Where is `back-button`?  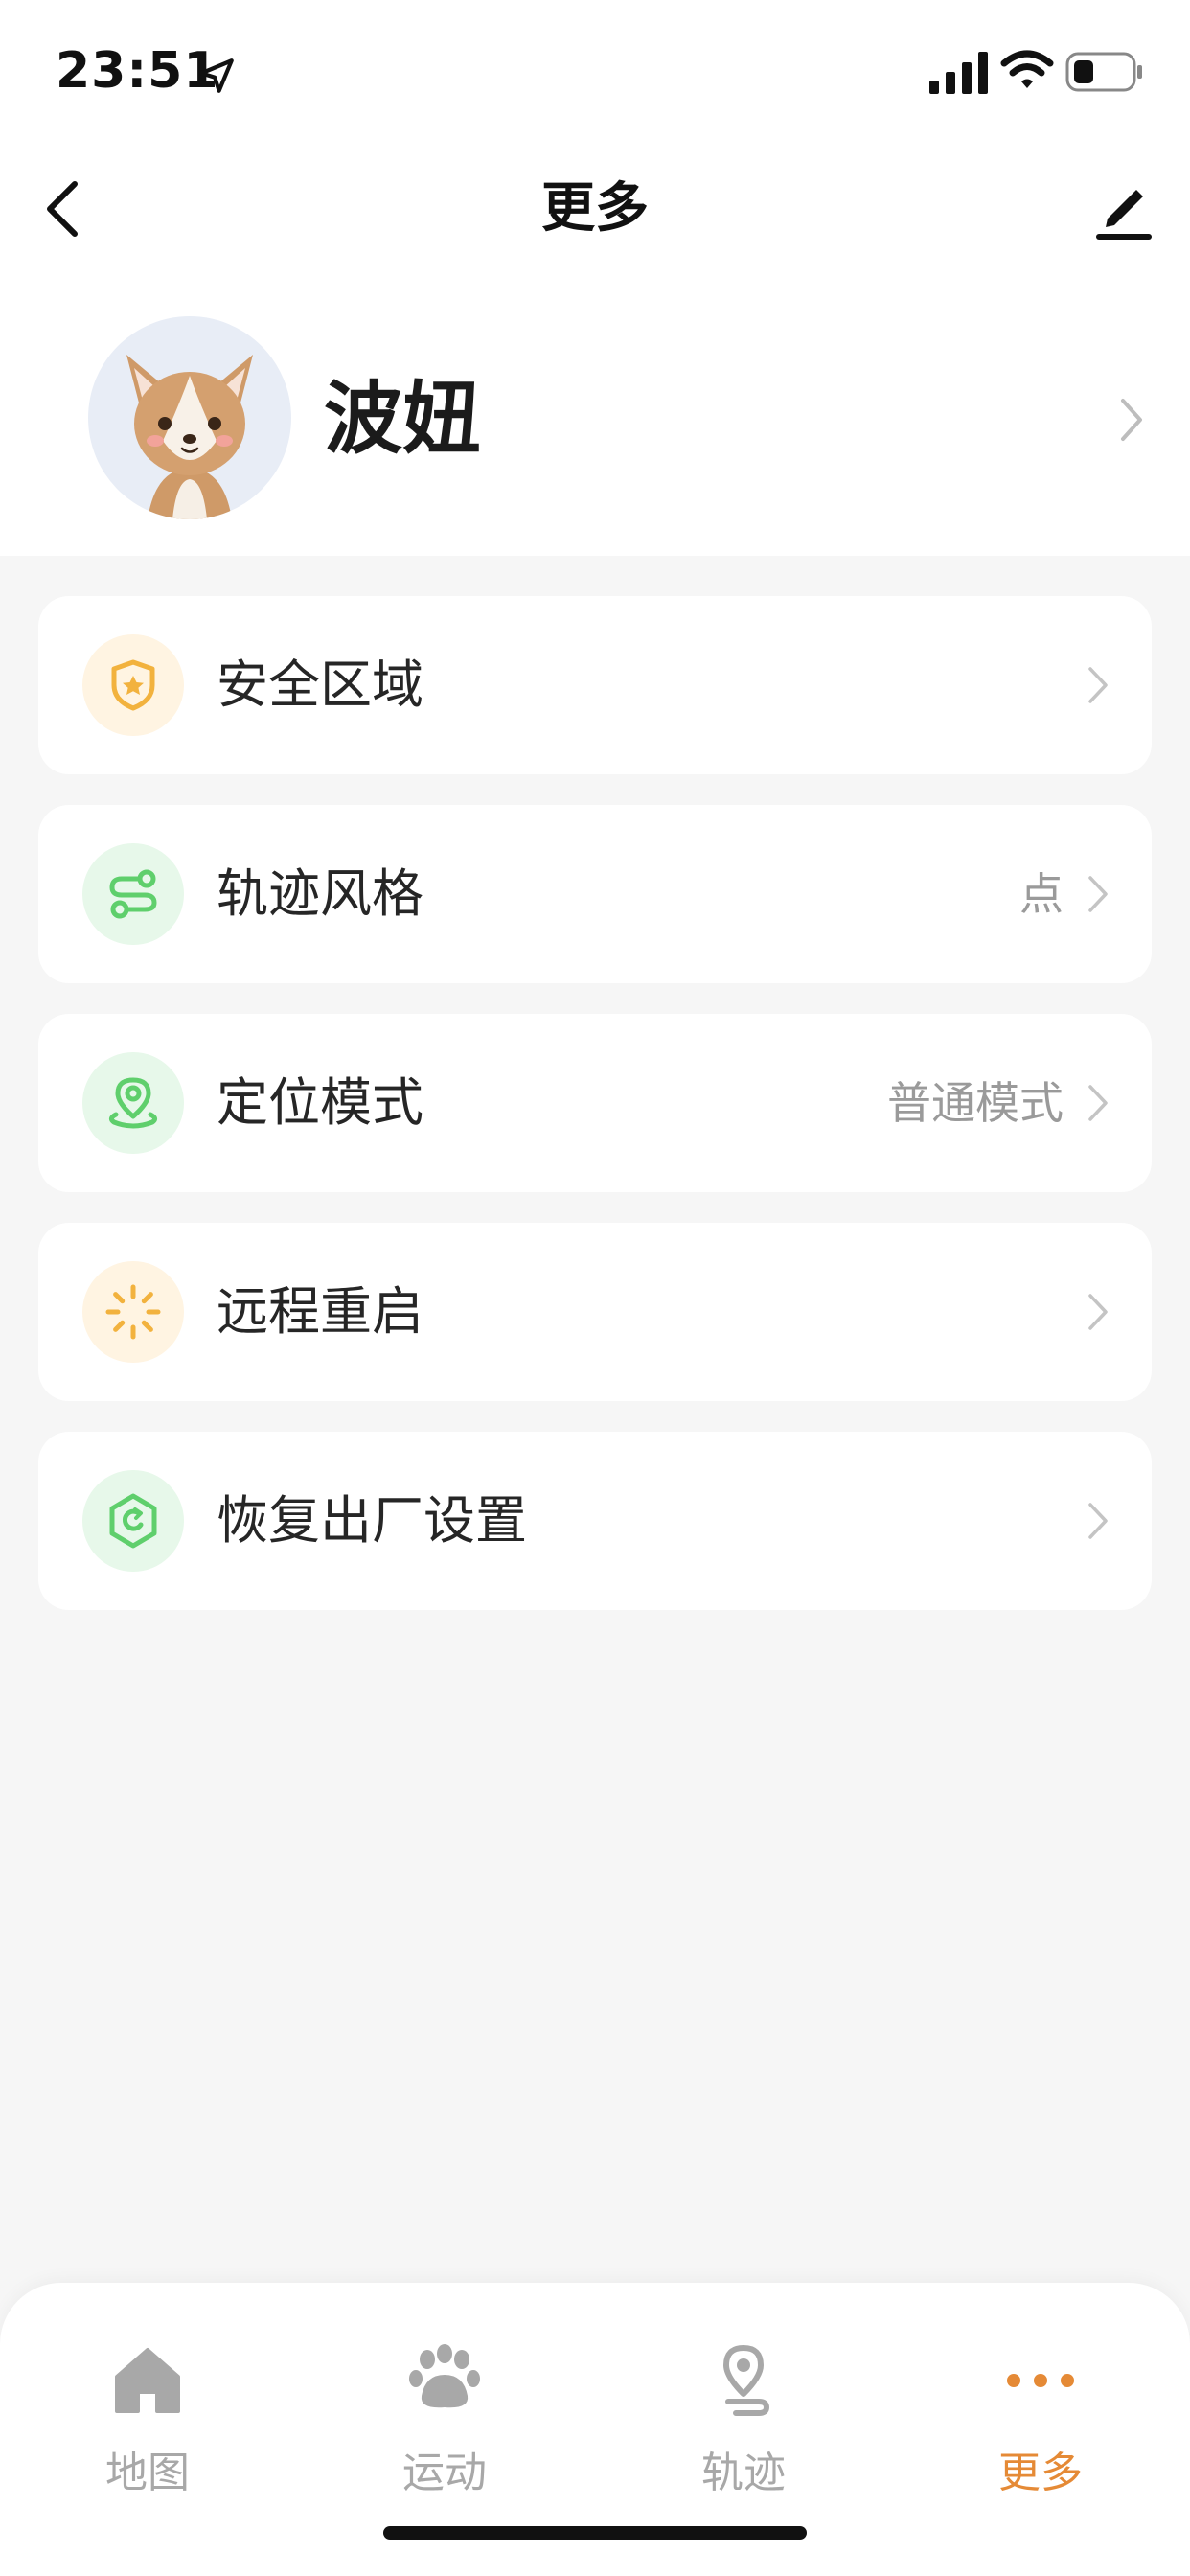 back-button is located at coordinates (65, 208).